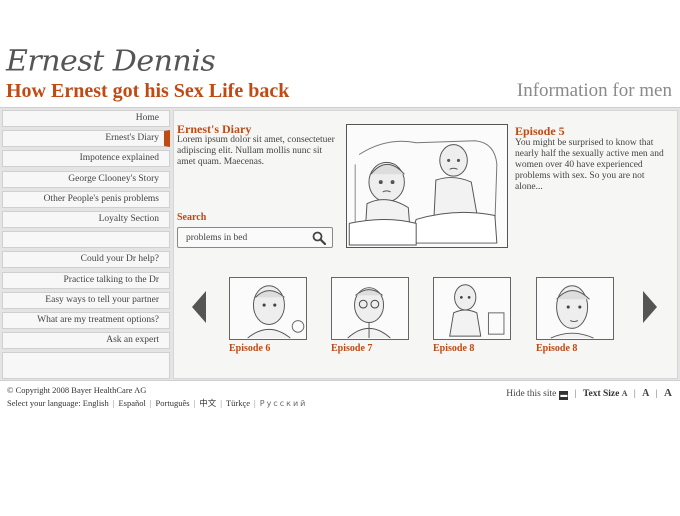  What do you see at coordinates (86, 280) in the screenshot?
I see `nav-item-practice-talking: Practice talking to the Dr` at bounding box center [86, 280].